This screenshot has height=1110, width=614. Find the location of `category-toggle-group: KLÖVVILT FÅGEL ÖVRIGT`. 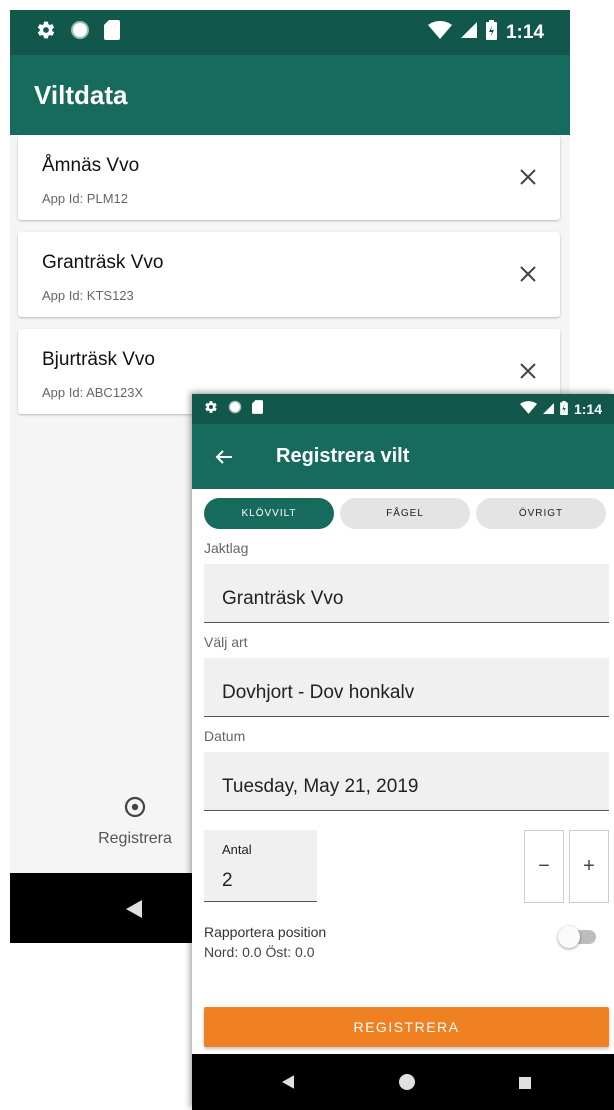

category-toggle-group: KLÖVVILT FÅGEL ÖVRIGT is located at coordinates (405, 513).